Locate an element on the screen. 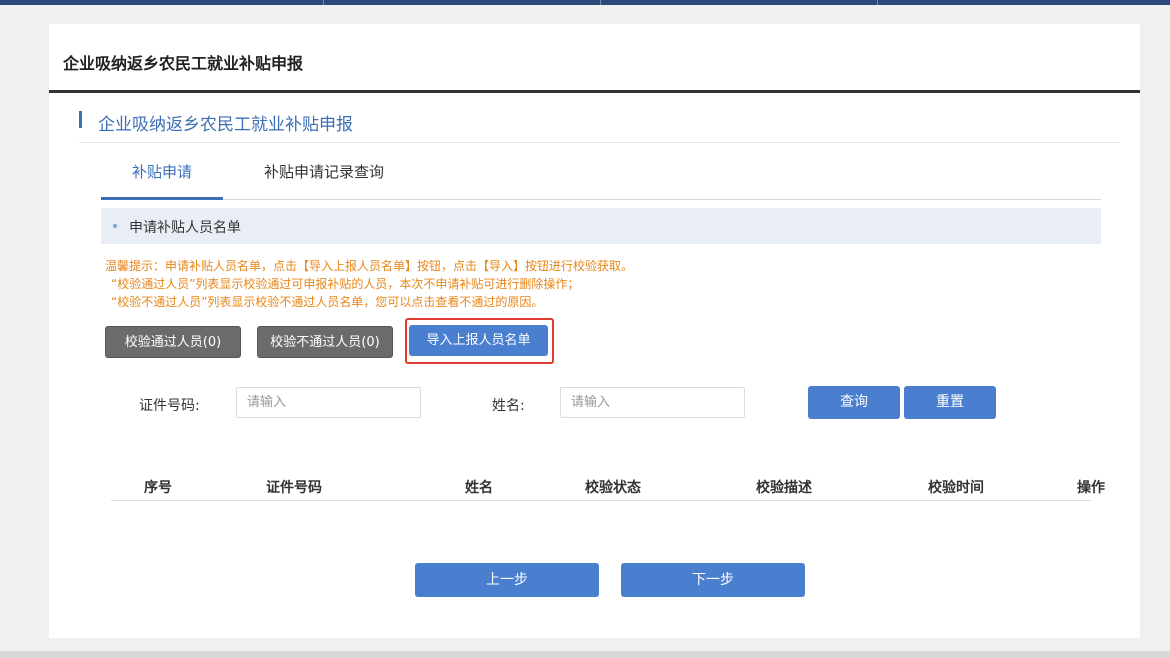  tip-line: “校验不通过人员”列表显示校验不通过人员名单，您可以点击查看不通过的原因。 is located at coordinates (327, 302).